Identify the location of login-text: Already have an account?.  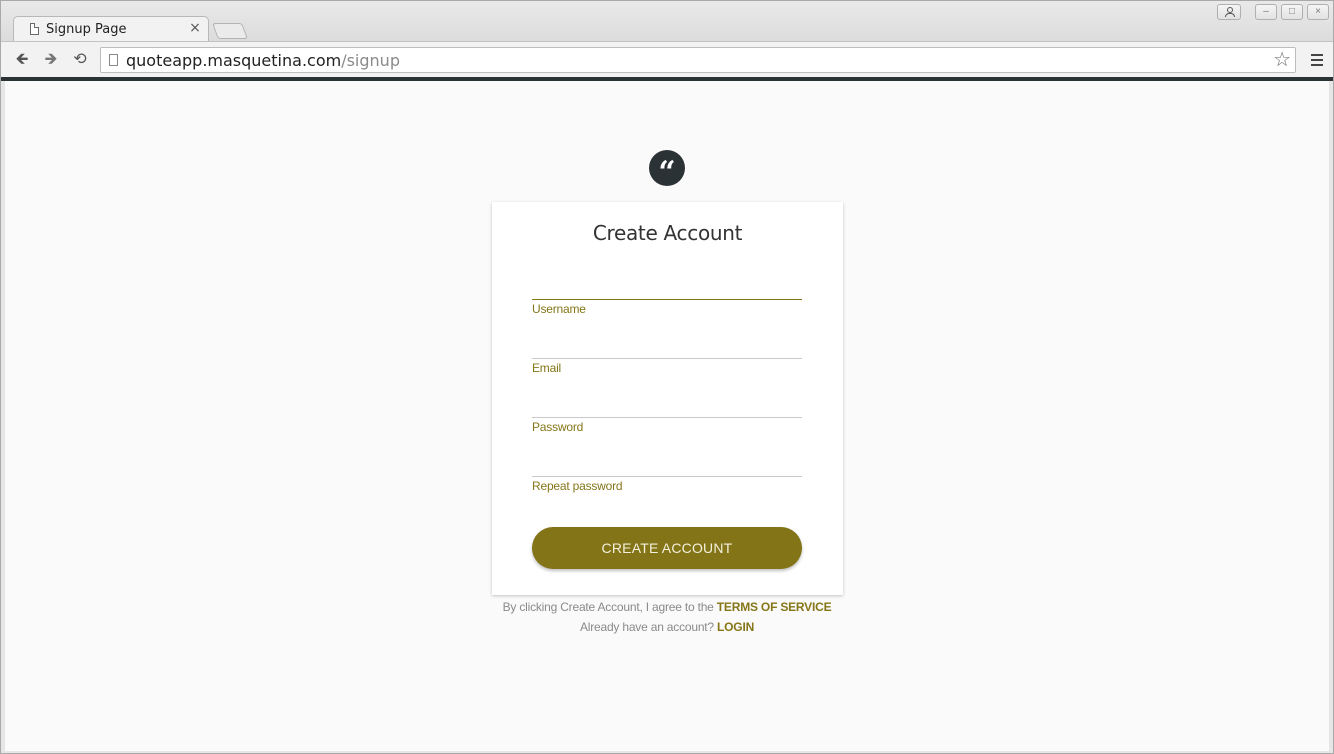
(646, 627).